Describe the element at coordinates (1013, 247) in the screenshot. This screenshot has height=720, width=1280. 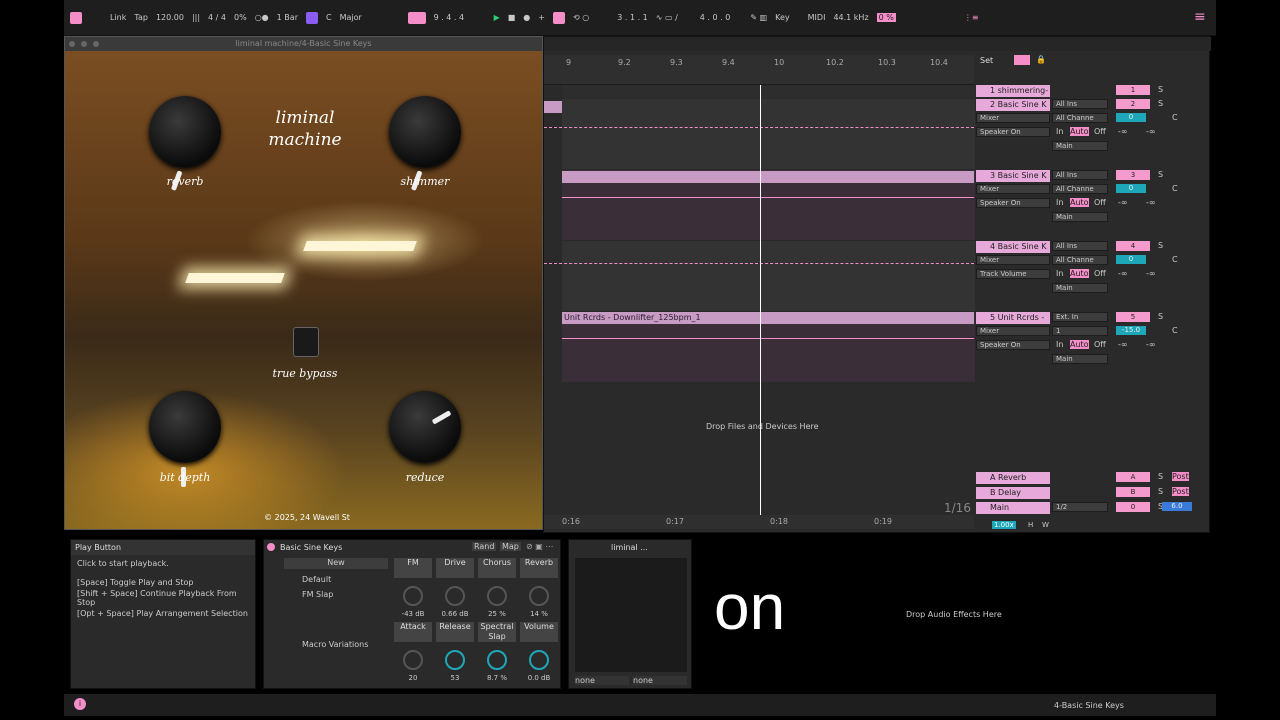
I see `track-header: 4 Basic Sine K` at that location.